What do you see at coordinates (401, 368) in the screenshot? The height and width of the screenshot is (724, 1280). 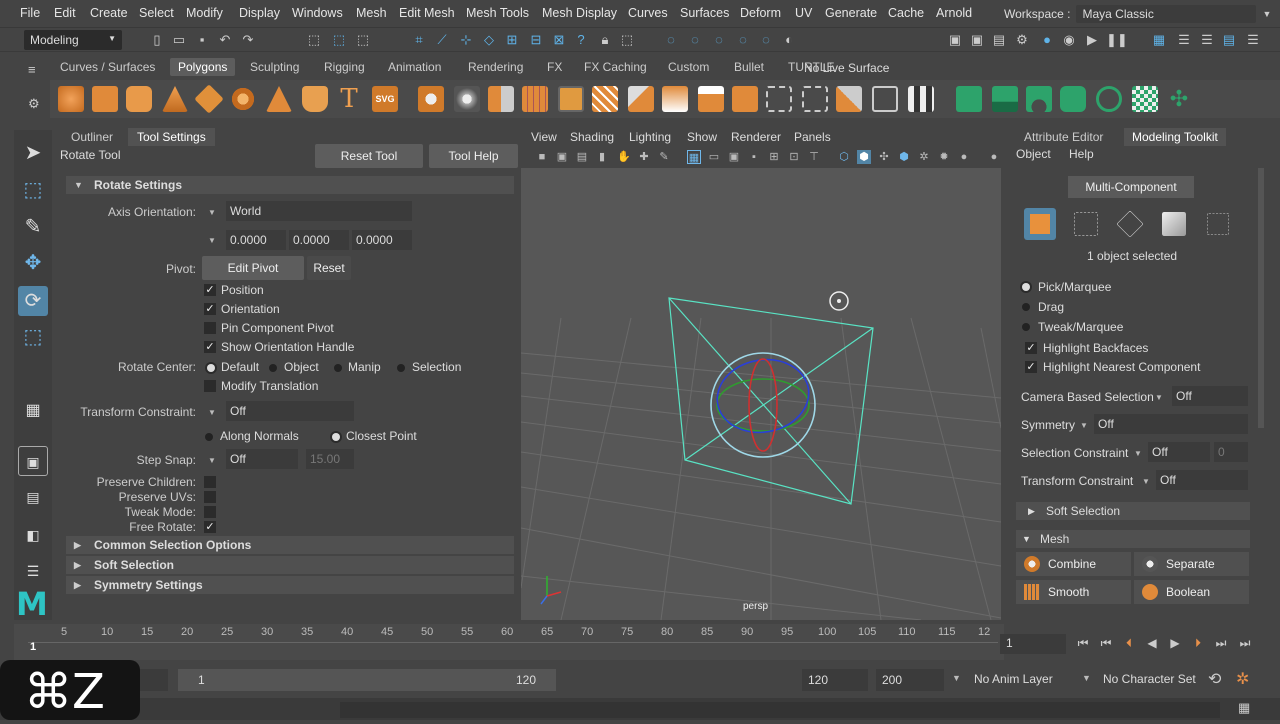 I see `rotate-center-selection-radio` at bounding box center [401, 368].